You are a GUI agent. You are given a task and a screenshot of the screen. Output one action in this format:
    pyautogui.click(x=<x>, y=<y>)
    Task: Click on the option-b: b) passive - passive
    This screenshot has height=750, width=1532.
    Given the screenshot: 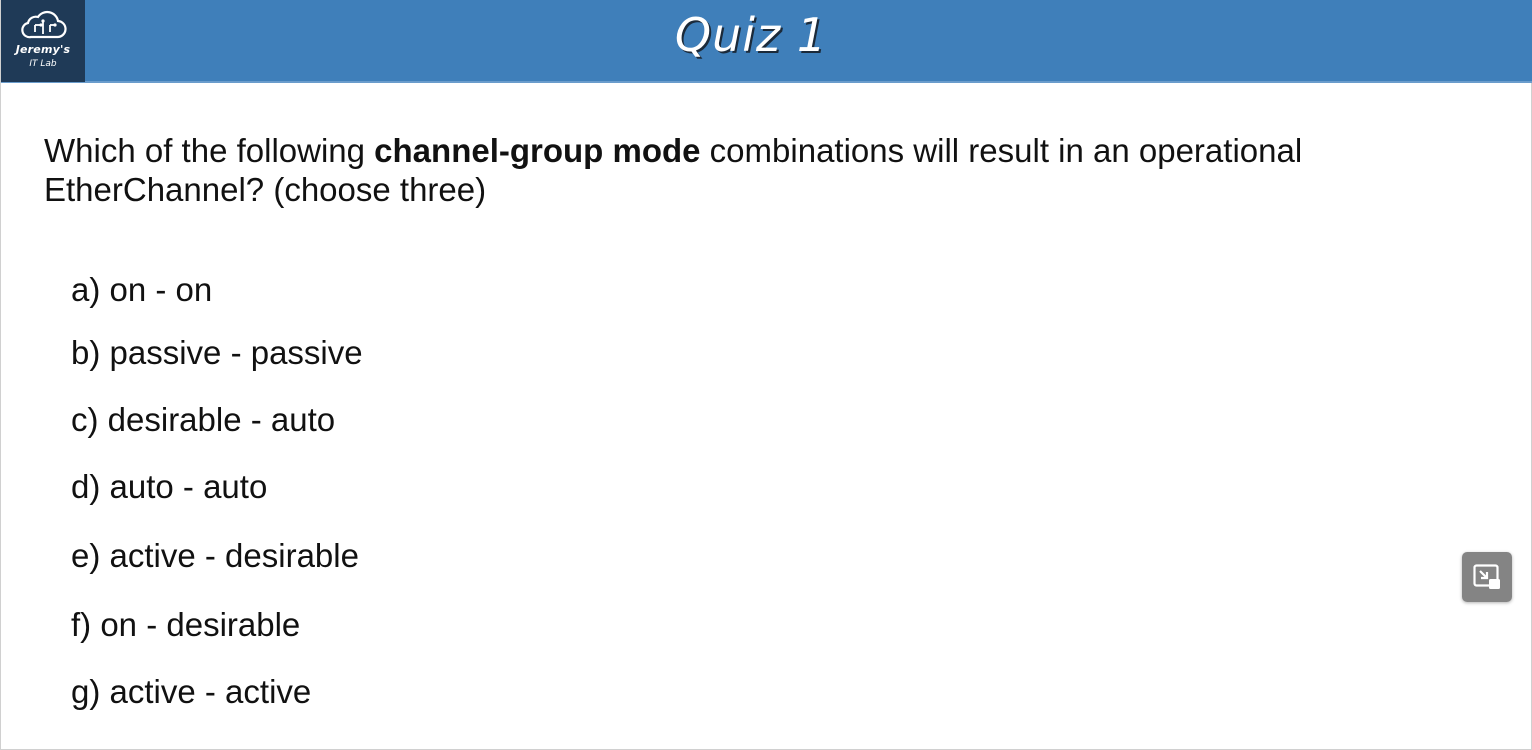 What is the action you would take?
    pyautogui.click(x=217, y=352)
    